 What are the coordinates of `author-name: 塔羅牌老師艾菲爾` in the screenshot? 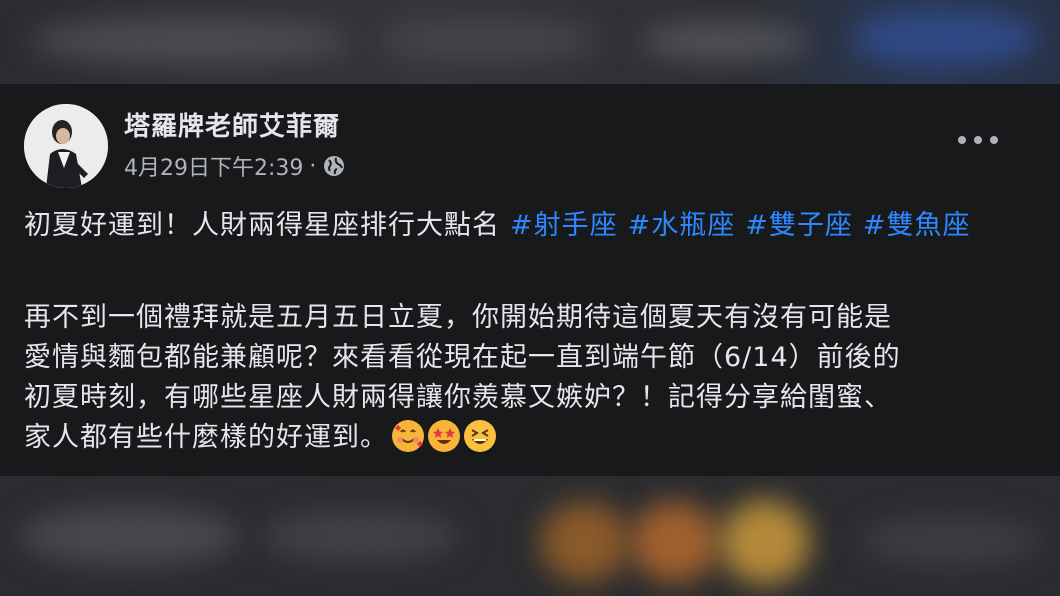 It's located at (232, 124).